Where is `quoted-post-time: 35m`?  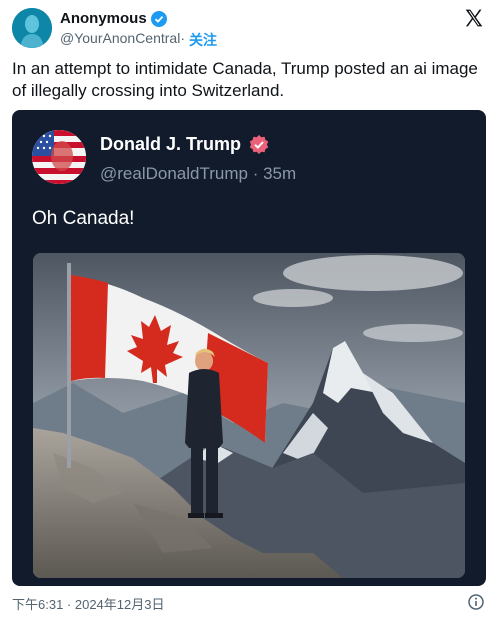
quoted-post-time: 35m is located at coordinates (279, 173).